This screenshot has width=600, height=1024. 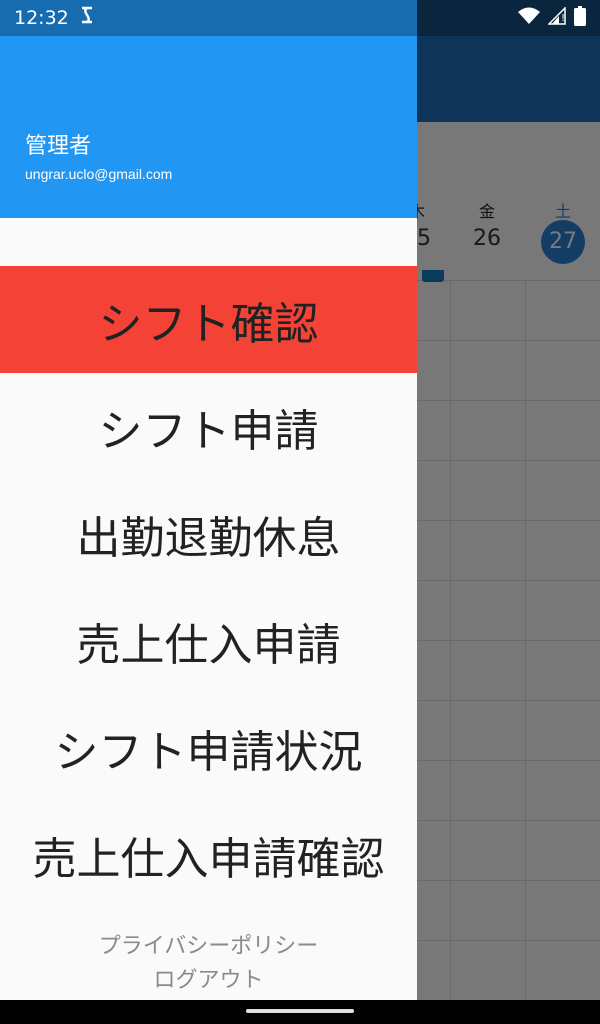 I want to click on menu-item-shift-request-status: シフト申請状況, so click(x=208, y=747).